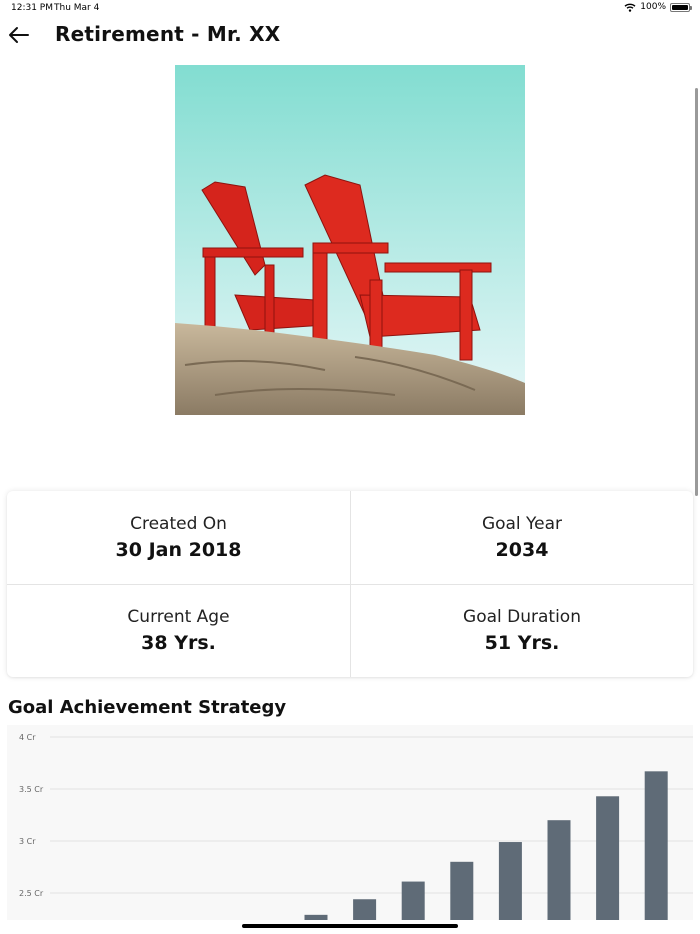 Image resolution: width=700 pixels, height=934 pixels. I want to click on back-button, so click(19, 35).